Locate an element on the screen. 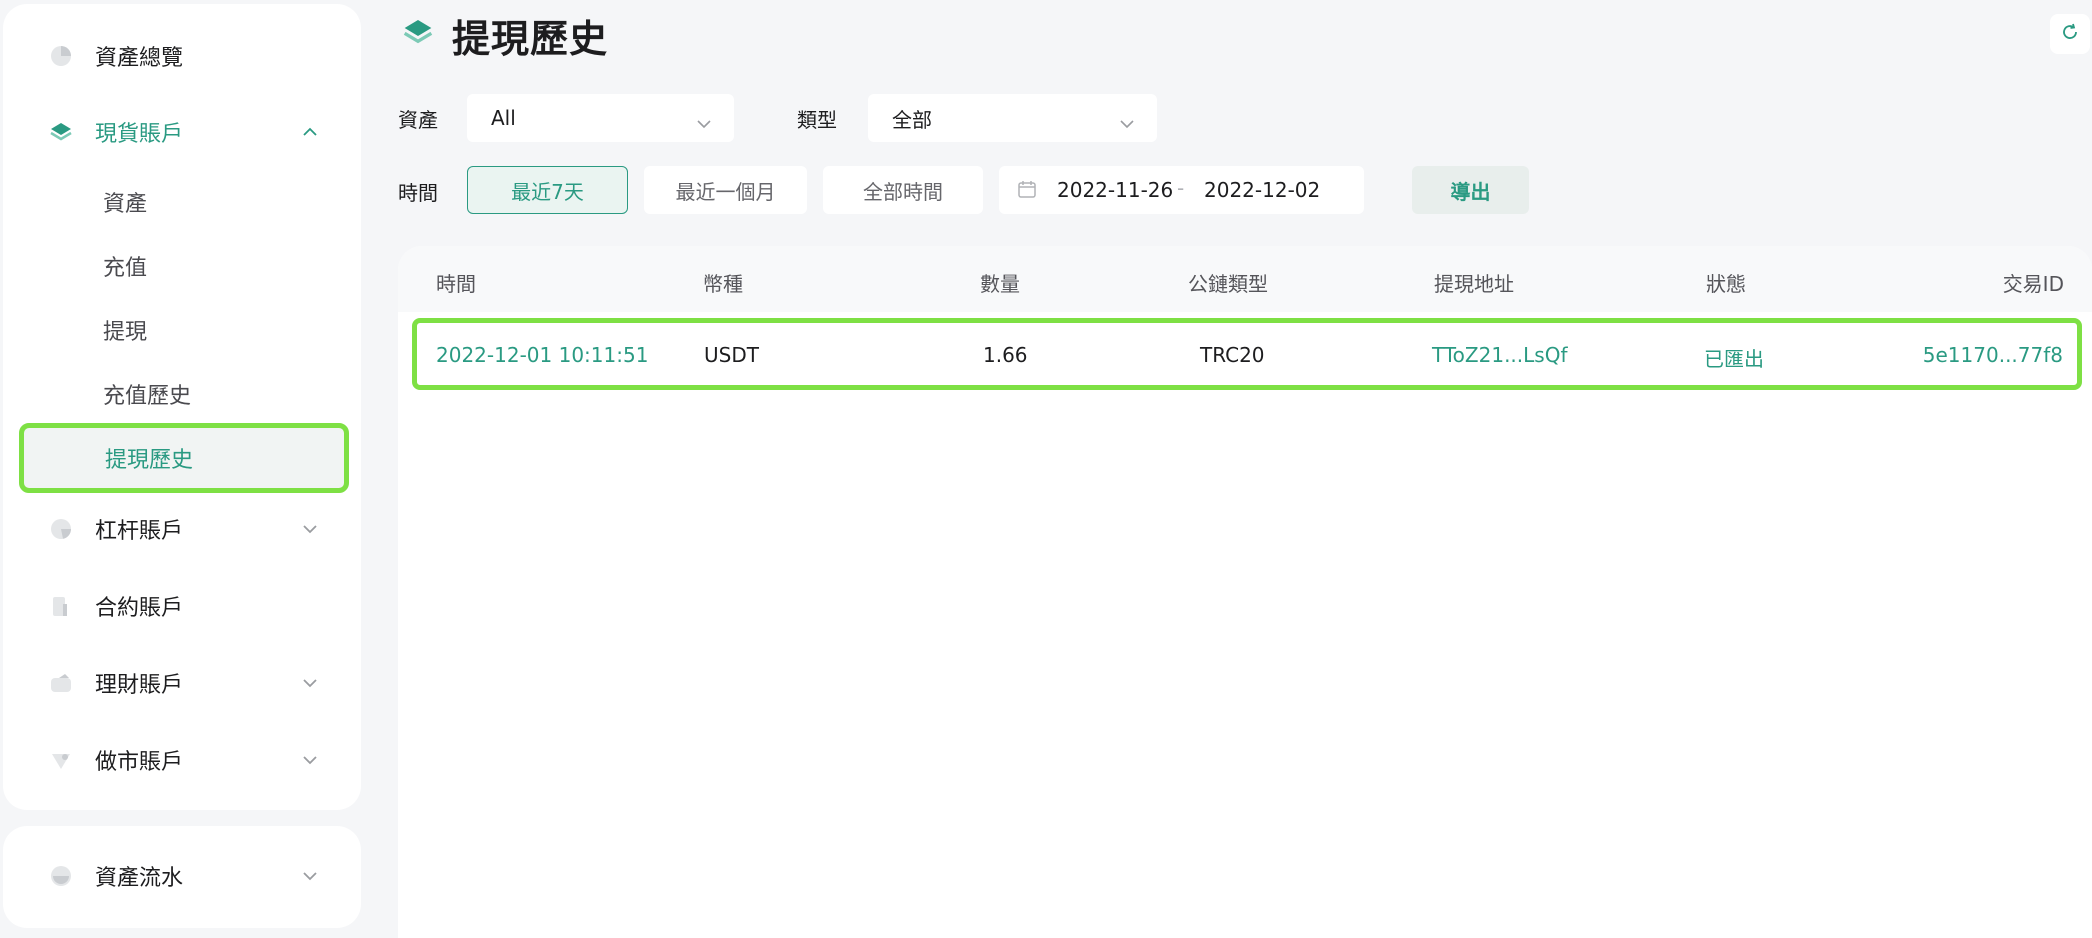  nav-spot-account: 現貨賬戶 is located at coordinates (182, 132).